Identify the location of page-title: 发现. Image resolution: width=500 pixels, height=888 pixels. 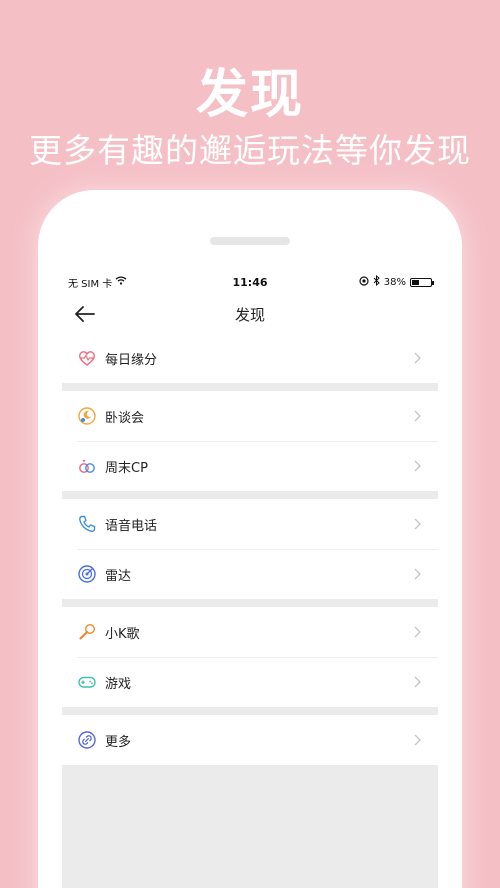
(249, 314).